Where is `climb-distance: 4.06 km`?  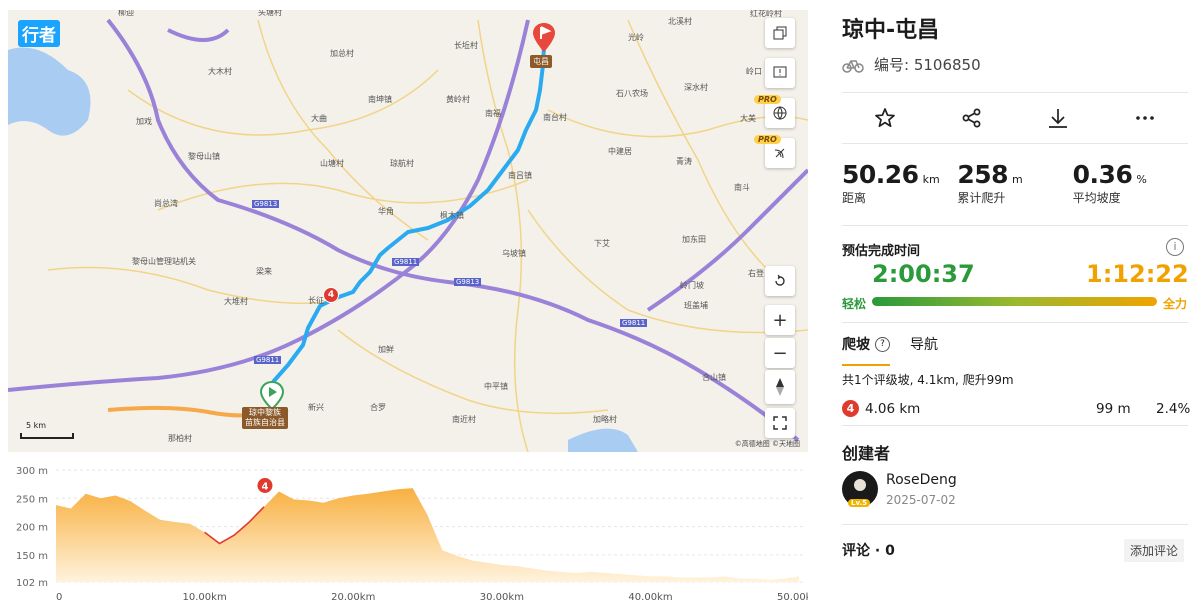
climb-distance: 4.06 km is located at coordinates (893, 408).